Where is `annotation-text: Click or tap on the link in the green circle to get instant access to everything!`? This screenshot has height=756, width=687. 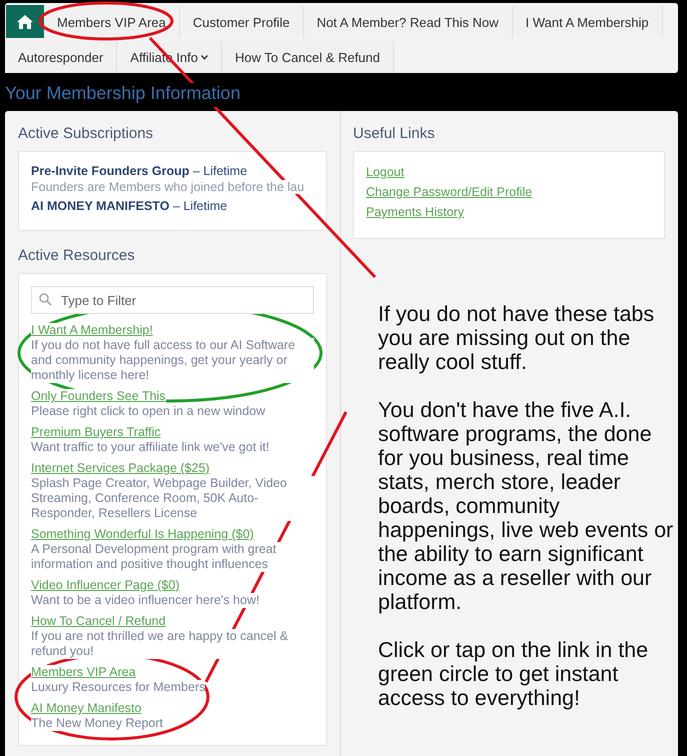 annotation-text: Click or tap on the link in the green circle to get instant access to everything! is located at coordinates (514, 674).